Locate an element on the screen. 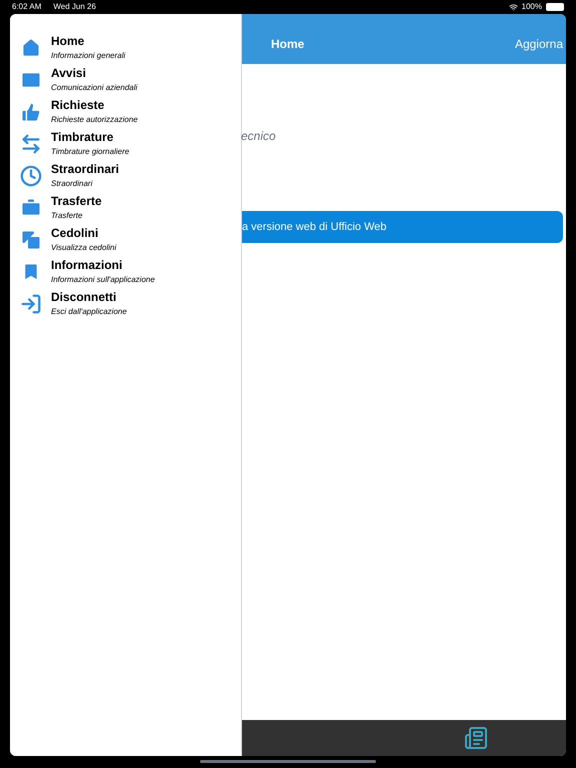 The height and width of the screenshot is (768, 576). menu-item-title: Avvisi is located at coordinates (69, 73).